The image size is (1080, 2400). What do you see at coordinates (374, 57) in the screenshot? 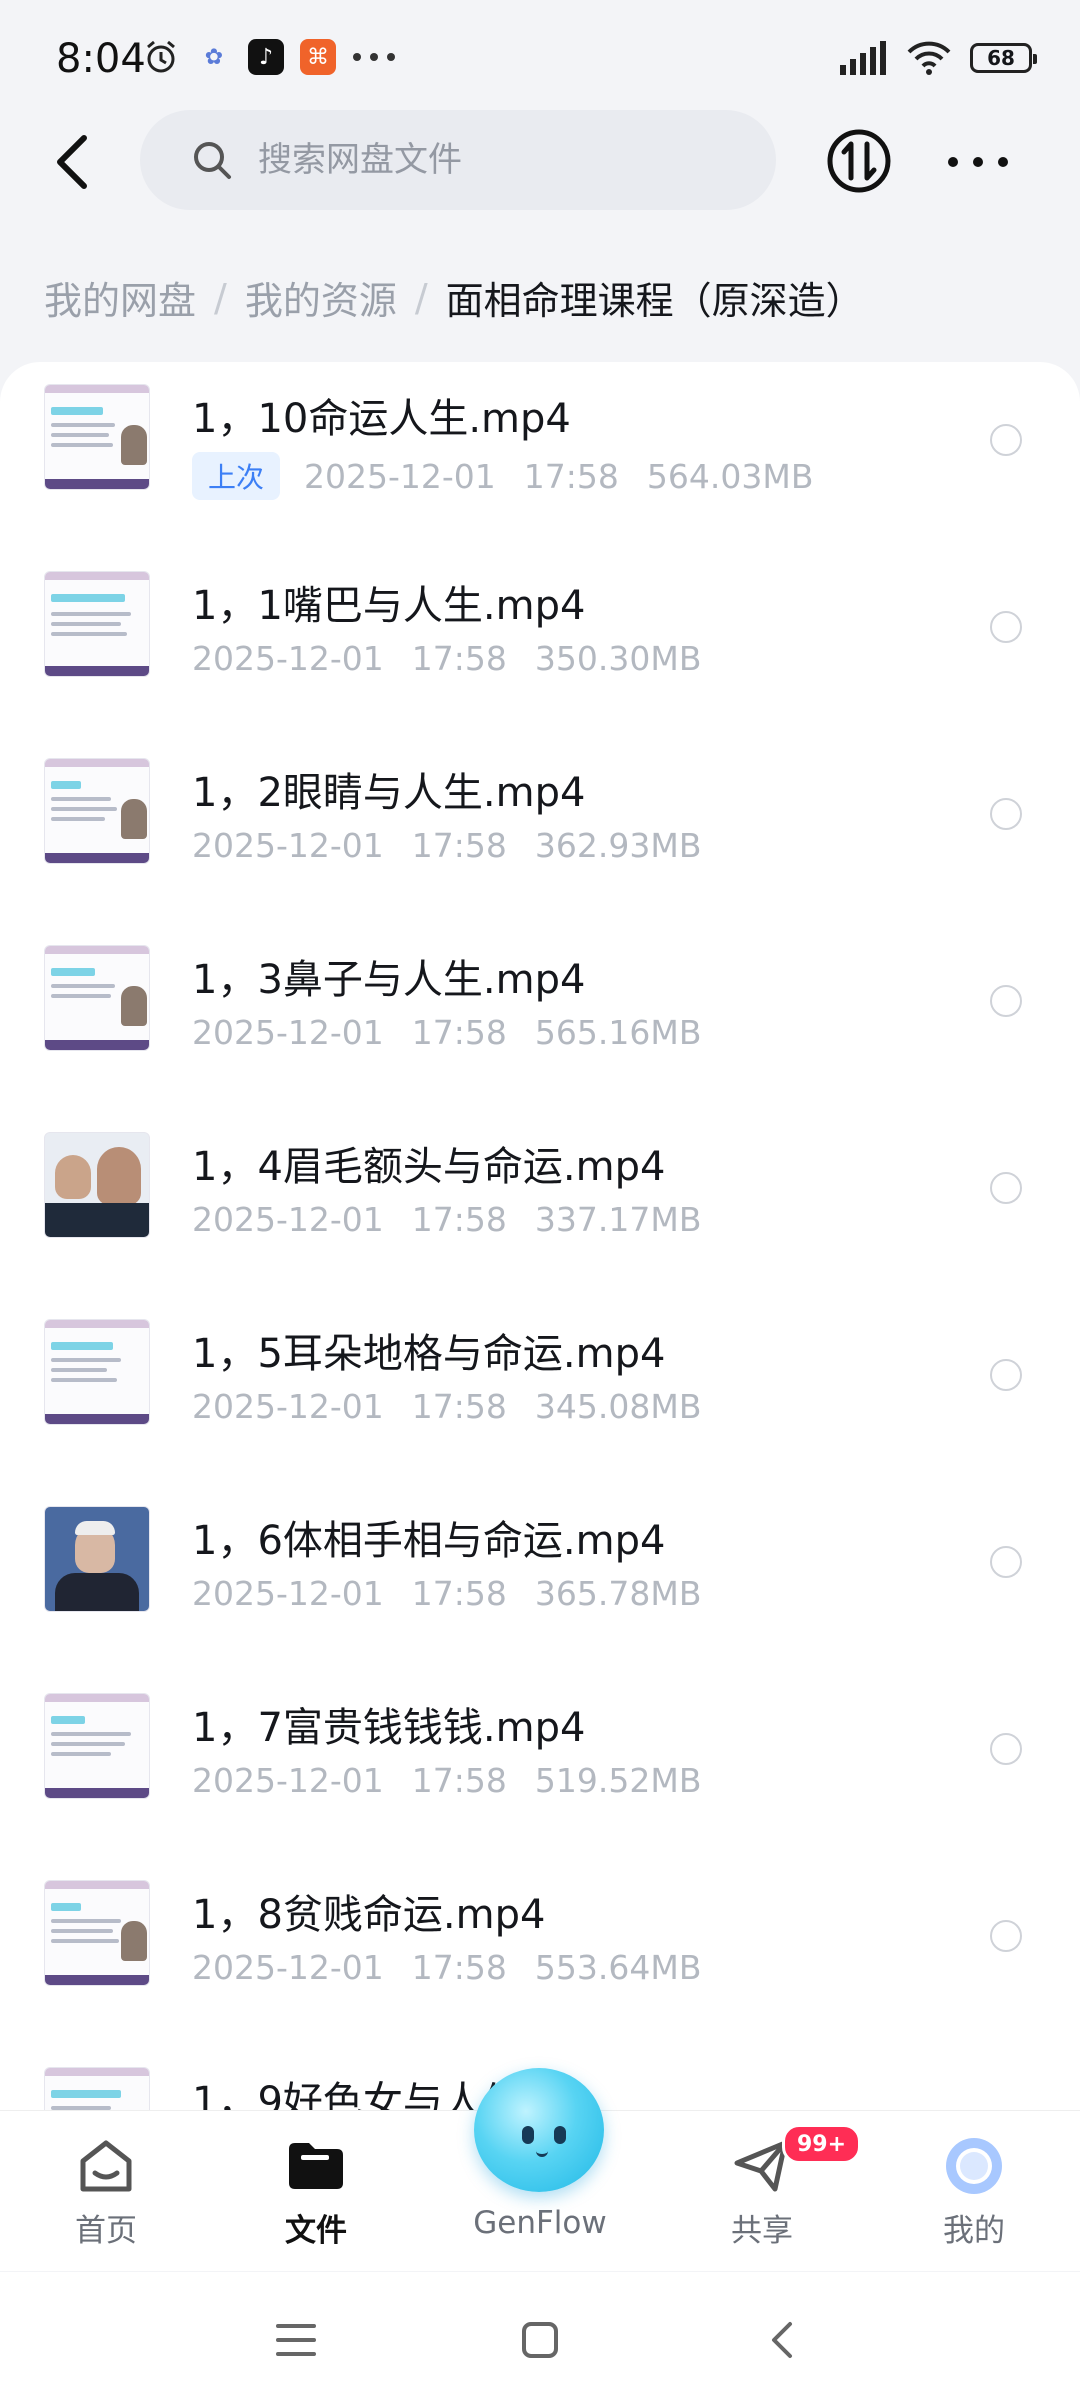
I see `more-notifications-icon` at bounding box center [374, 57].